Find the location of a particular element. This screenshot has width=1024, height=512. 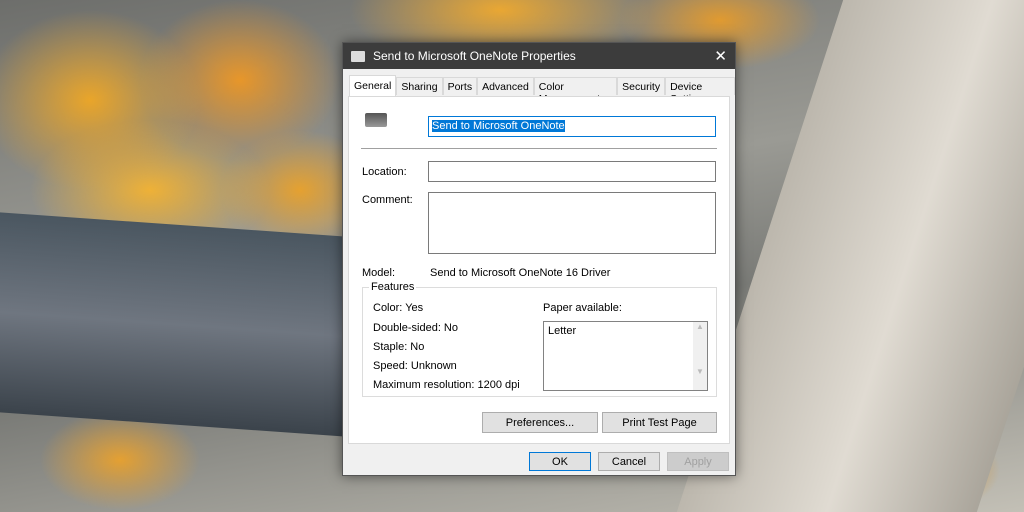

divider is located at coordinates (539, 148).